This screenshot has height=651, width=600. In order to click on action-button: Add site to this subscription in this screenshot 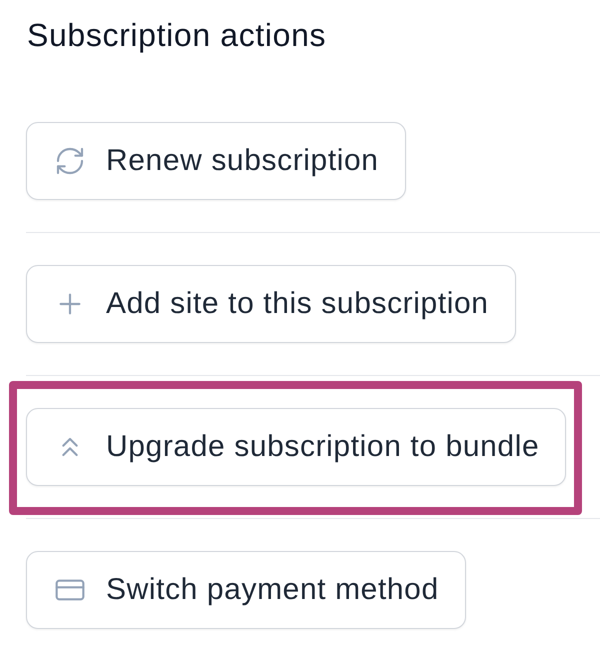, I will do `click(271, 304)`.